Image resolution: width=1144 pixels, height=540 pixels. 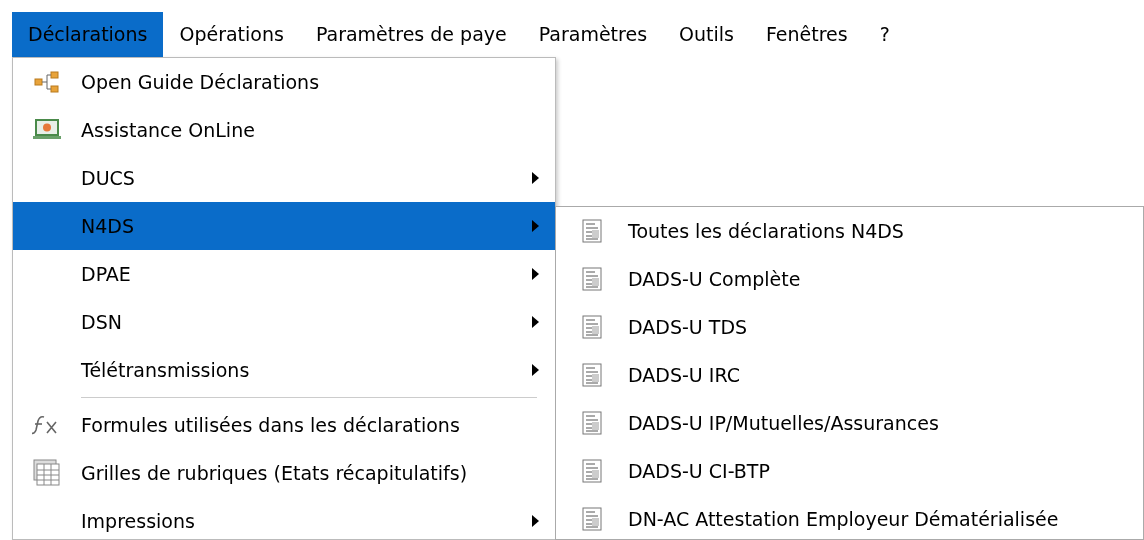 What do you see at coordinates (47, 82) in the screenshot?
I see `tree-icon` at bounding box center [47, 82].